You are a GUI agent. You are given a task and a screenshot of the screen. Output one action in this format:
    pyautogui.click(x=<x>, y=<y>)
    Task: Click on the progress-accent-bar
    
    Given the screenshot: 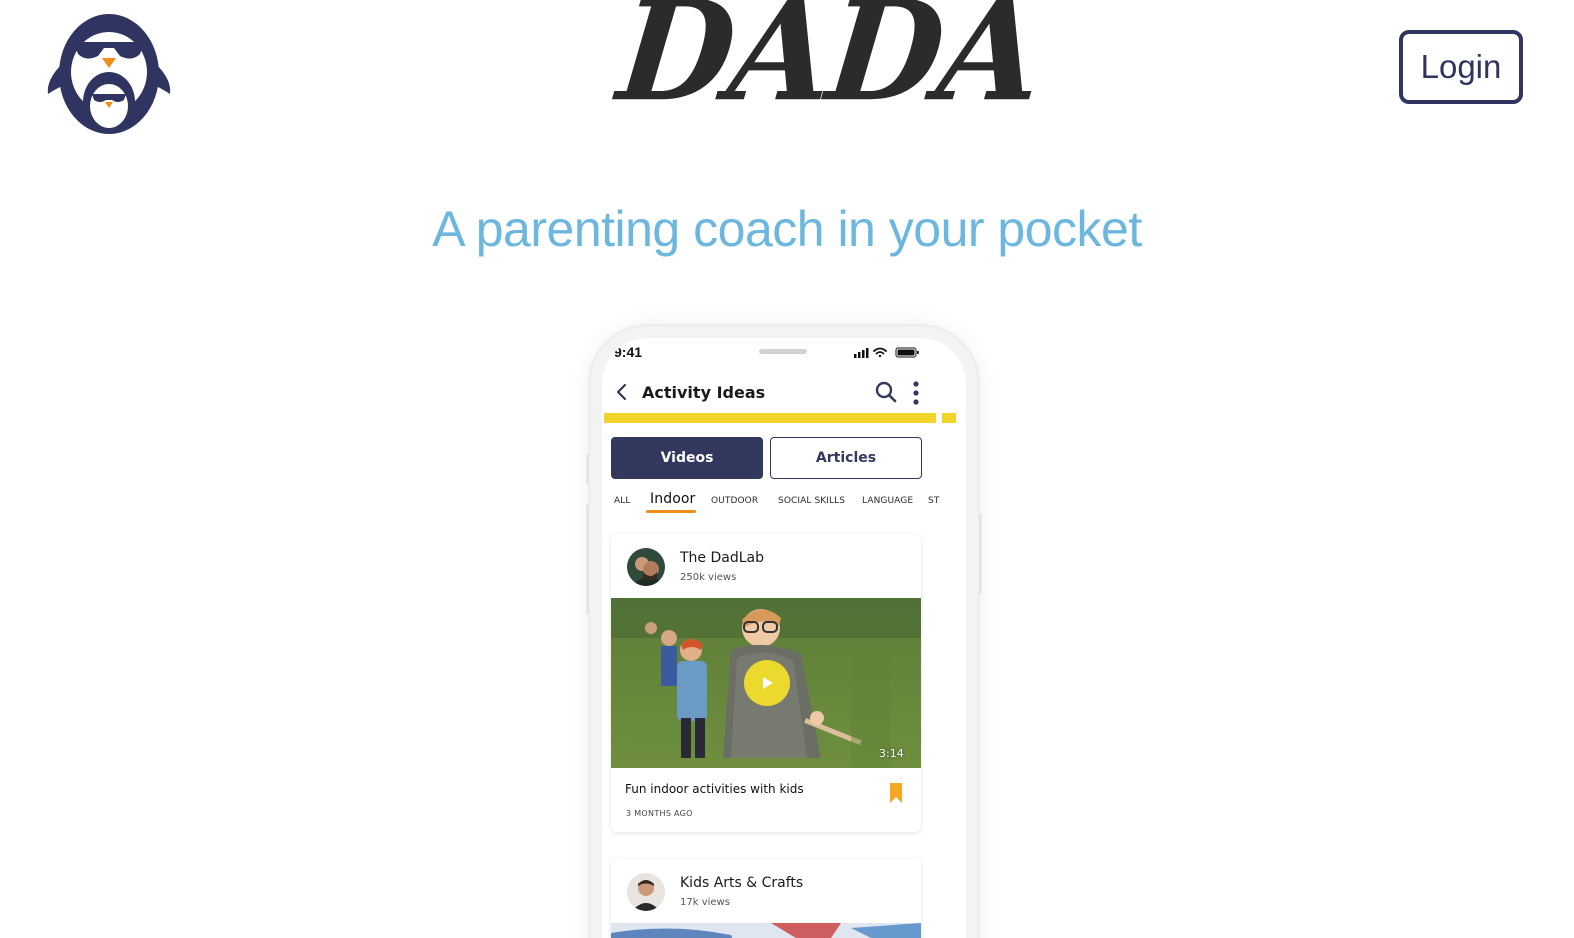 What is the action you would take?
    pyautogui.click(x=770, y=418)
    